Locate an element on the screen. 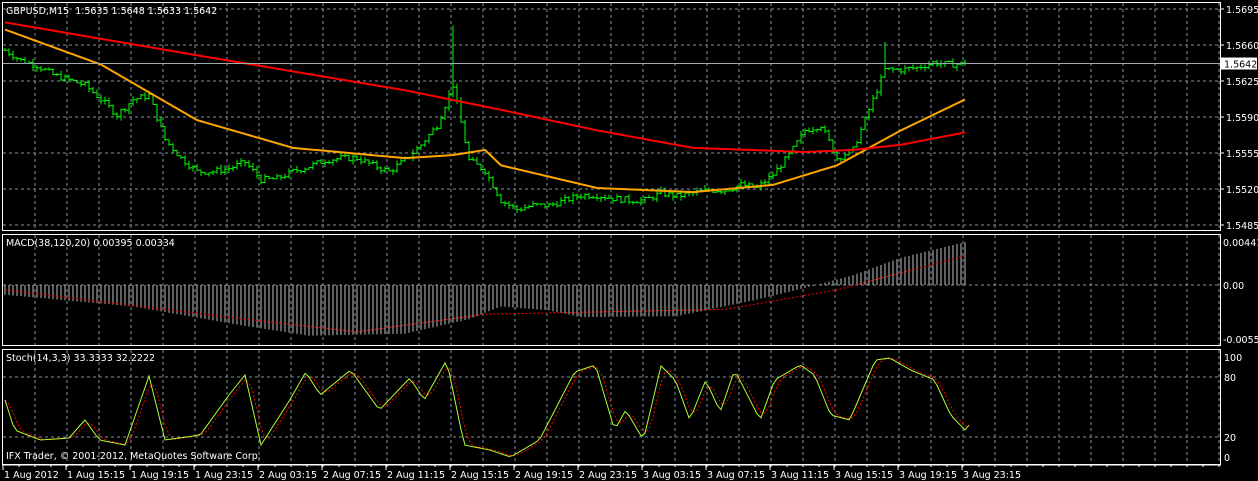  time-axis-label: 3 Aug 23:15 is located at coordinates (992, 475).